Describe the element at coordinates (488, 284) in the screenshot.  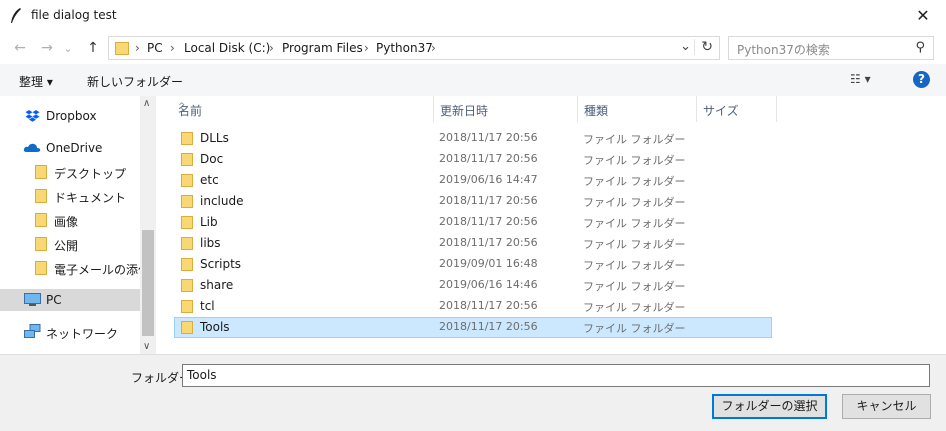
I see `file-date: 2019/06/16 14:46` at that location.